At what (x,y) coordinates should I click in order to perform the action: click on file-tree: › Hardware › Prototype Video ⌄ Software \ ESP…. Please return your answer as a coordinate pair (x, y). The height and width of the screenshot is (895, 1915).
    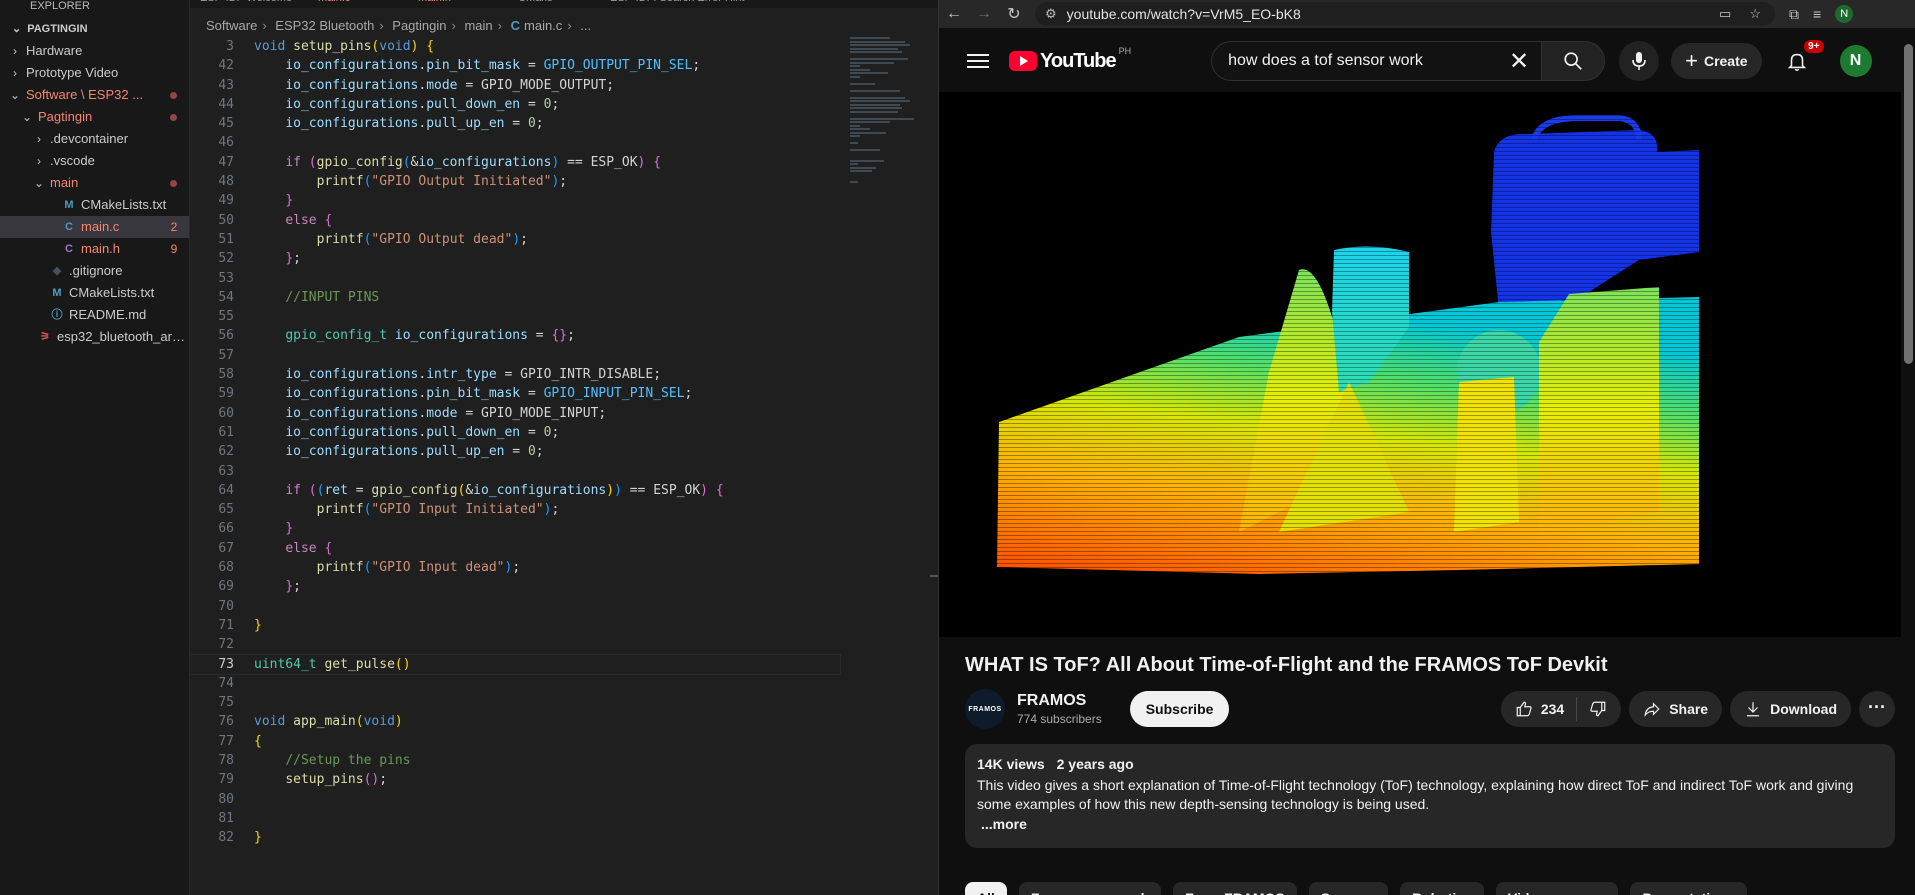
    Looking at the image, I should click on (94, 194).